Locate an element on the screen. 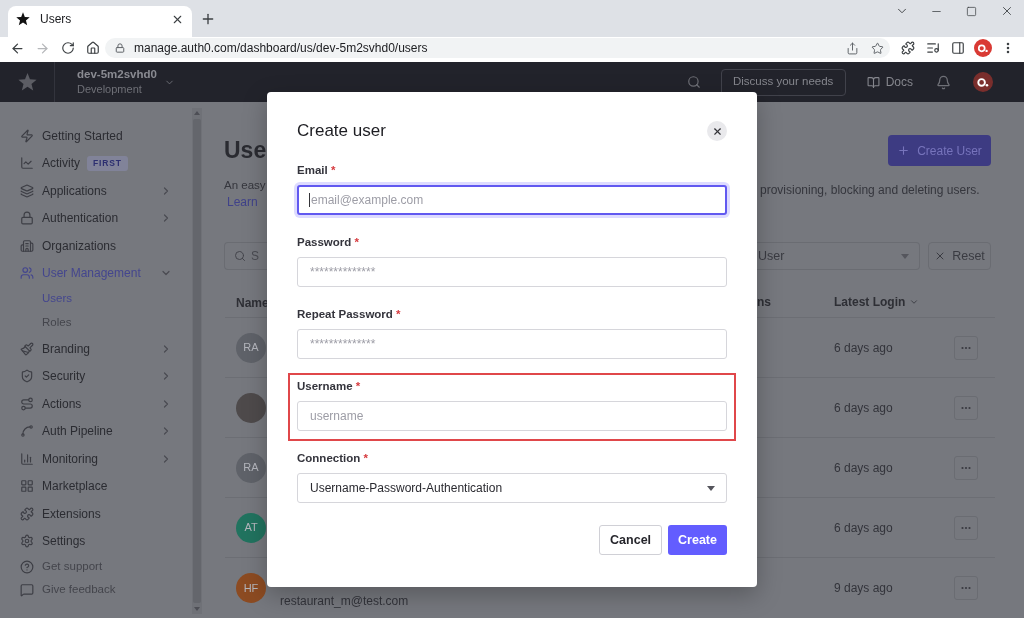 The image size is (1024, 618). field-label: Connection * is located at coordinates (333, 458).